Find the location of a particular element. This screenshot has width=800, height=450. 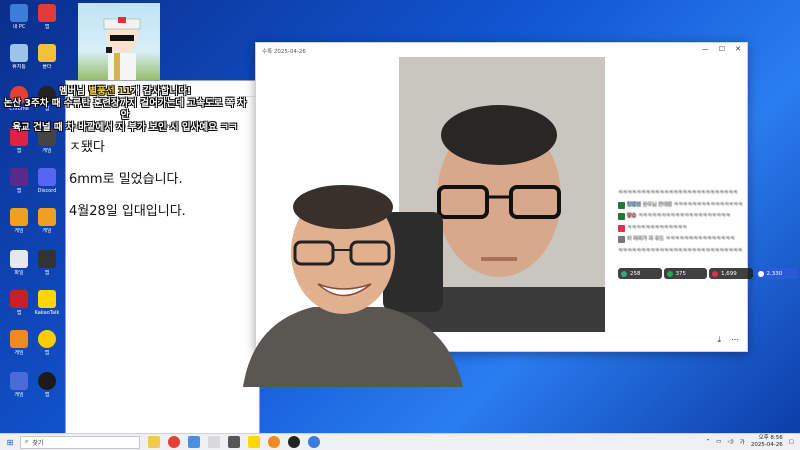

file-explorer-icon is located at coordinates (154, 442).